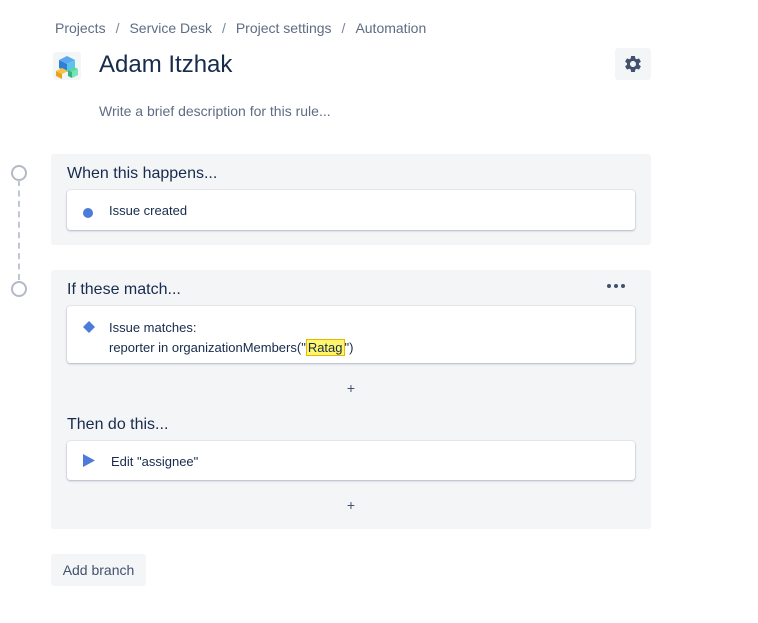 The height and width of the screenshot is (623, 758). What do you see at coordinates (19, 230) in the screenshot?
I see `timeline-connector` at bounding box center [19, 230].